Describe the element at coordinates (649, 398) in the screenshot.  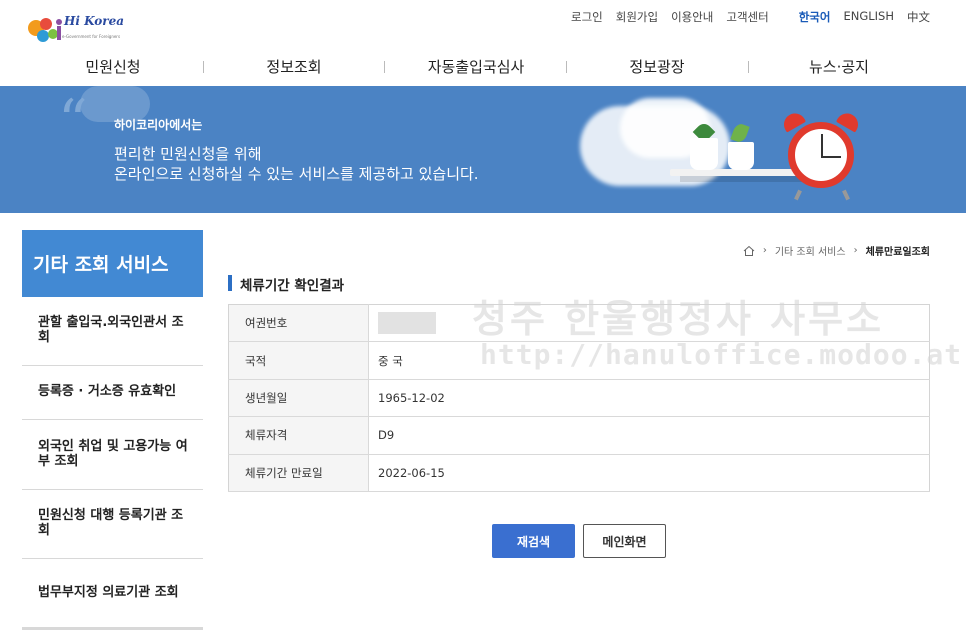
I see `row-value-birthdate: 1965-12-02` at that location.